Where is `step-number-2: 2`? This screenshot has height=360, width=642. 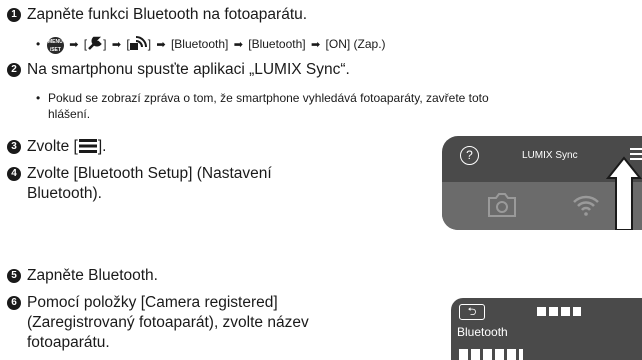 step-number-2: 2 is located at coordinates (14, 70).